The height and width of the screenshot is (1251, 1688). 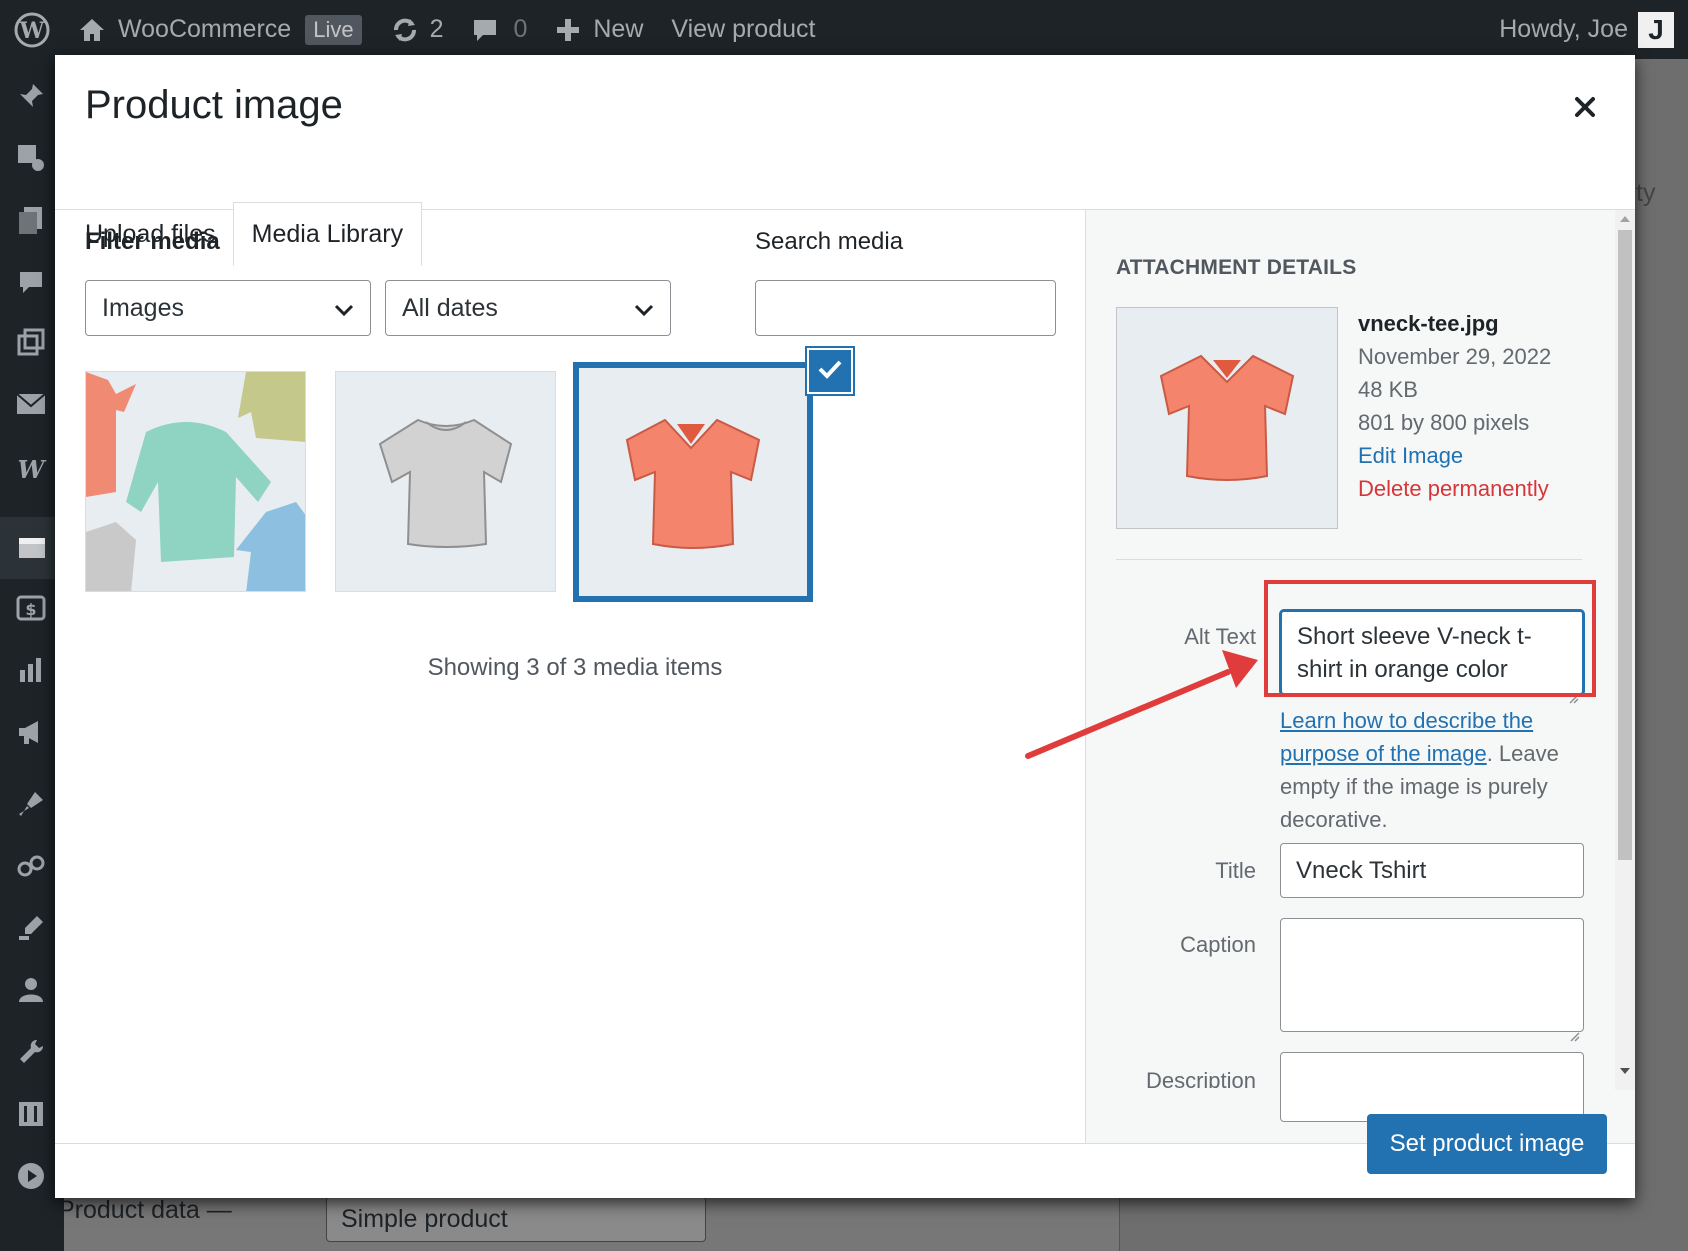 I want to click on attachment-preview, so click(x=1227, y=418).